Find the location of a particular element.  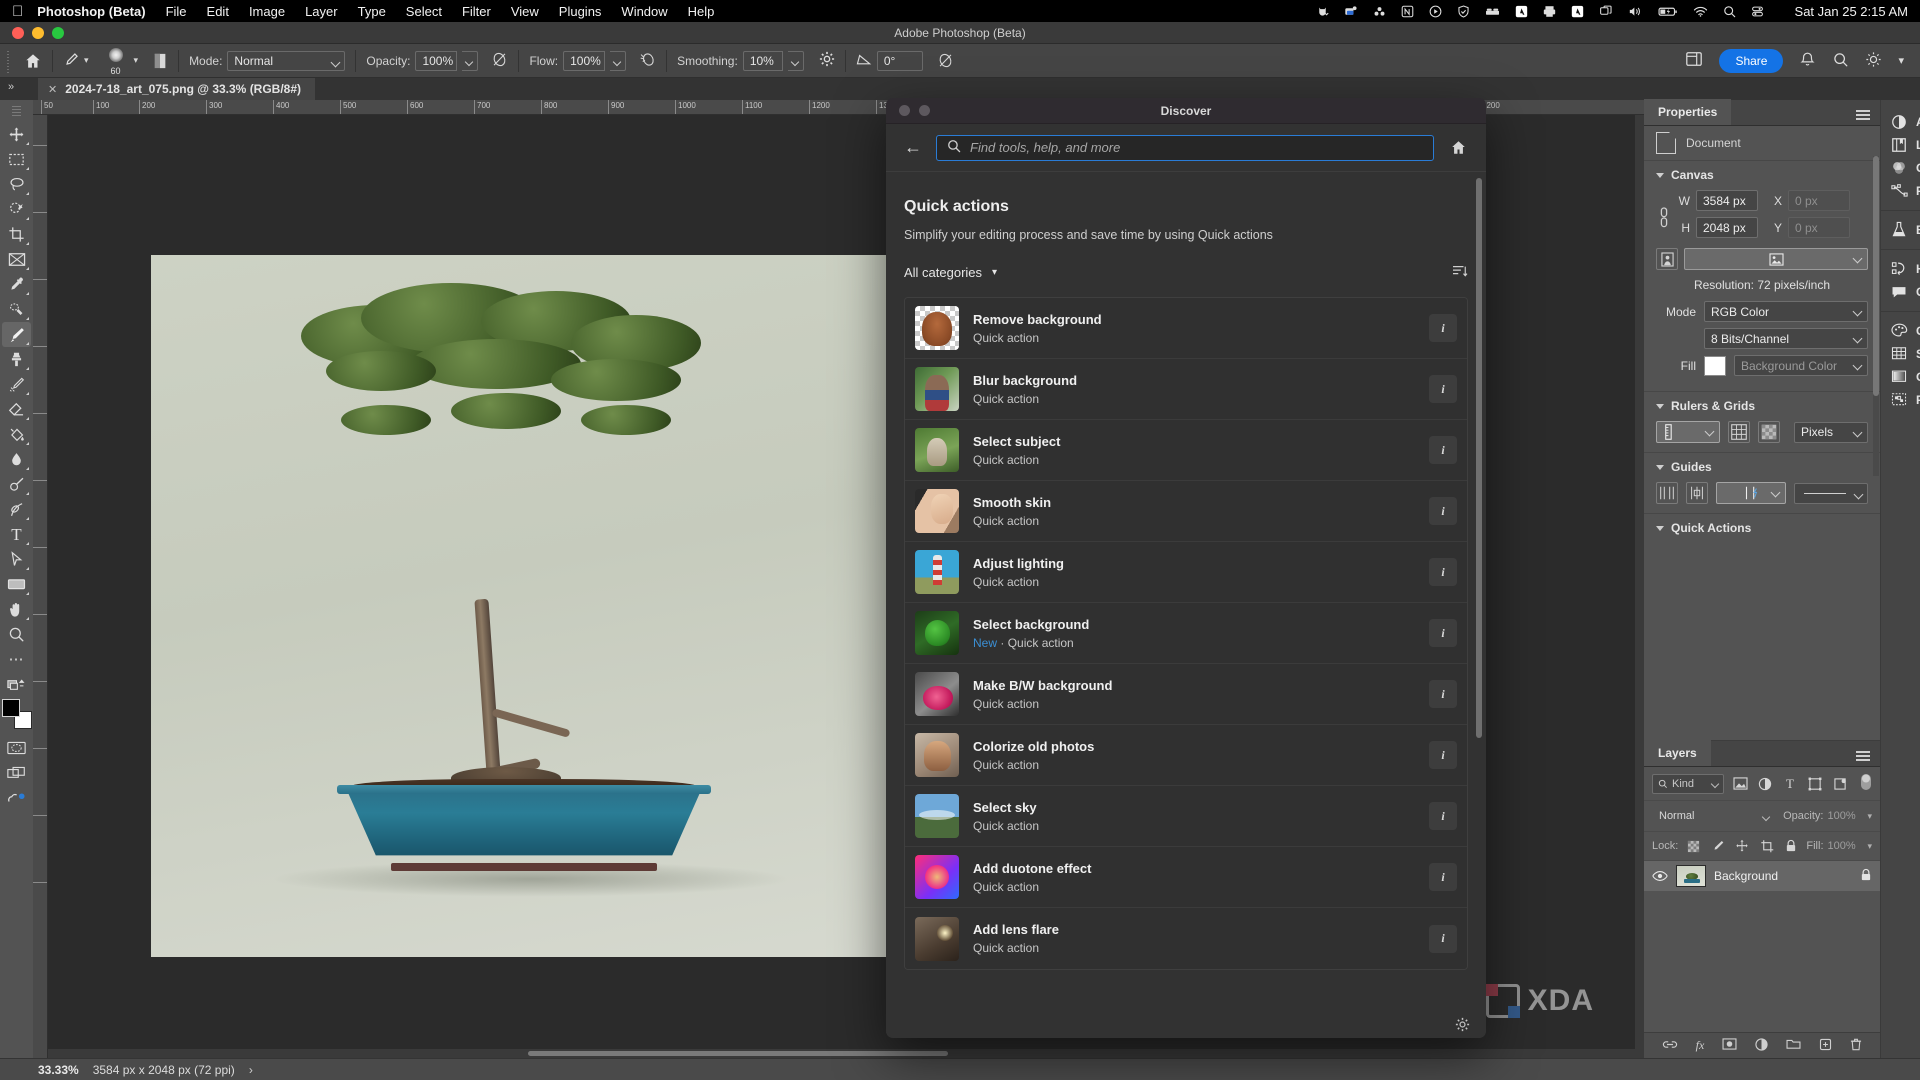

discover-scrollbar is located at coordinates (1479, 586).